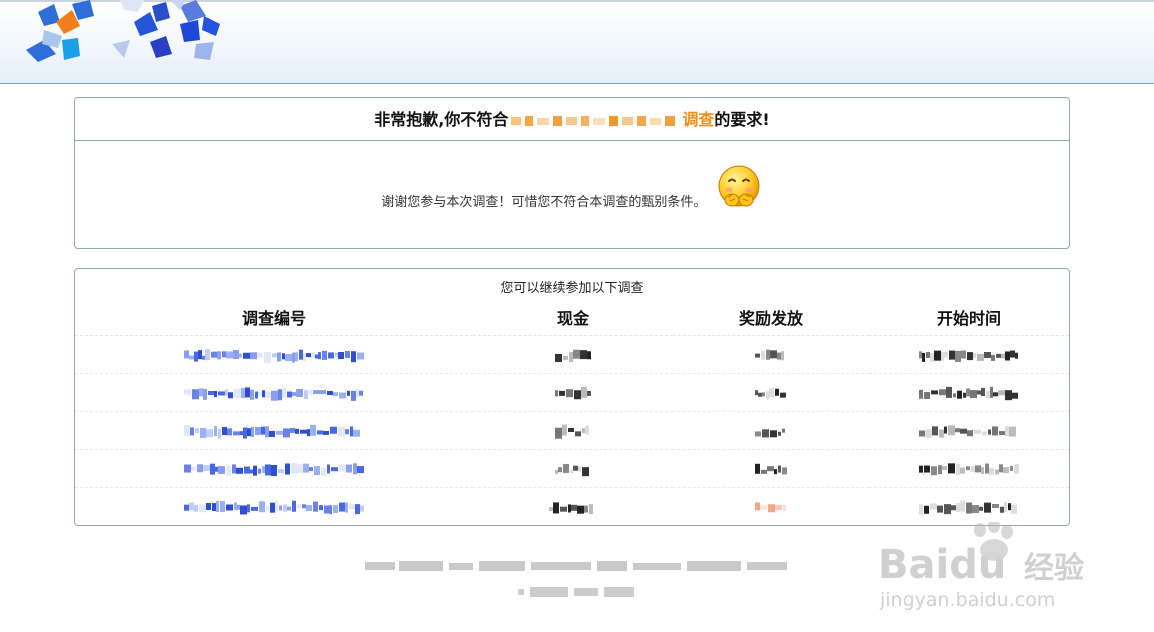 This screenshot has height=632, width=1154. What do you see at coordinates (544, 202) in the screenshot?
I see `disqualified-message: 谢谢您参与本次调查！可惜您不符合本调查的甄别条件。` at bounding box center [544, 202].